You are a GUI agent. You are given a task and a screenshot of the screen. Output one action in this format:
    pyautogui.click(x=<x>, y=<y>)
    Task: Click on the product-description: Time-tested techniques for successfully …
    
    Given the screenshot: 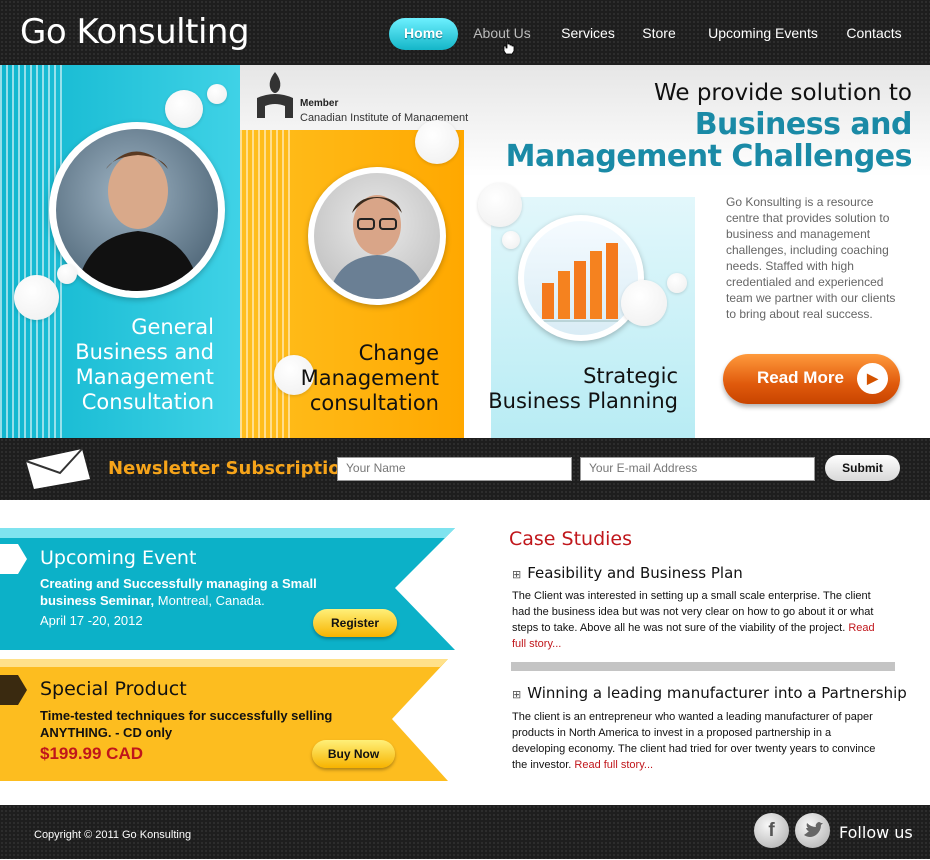 What is the action you would take?
    pyautogui.click(x=186, y=724)
    